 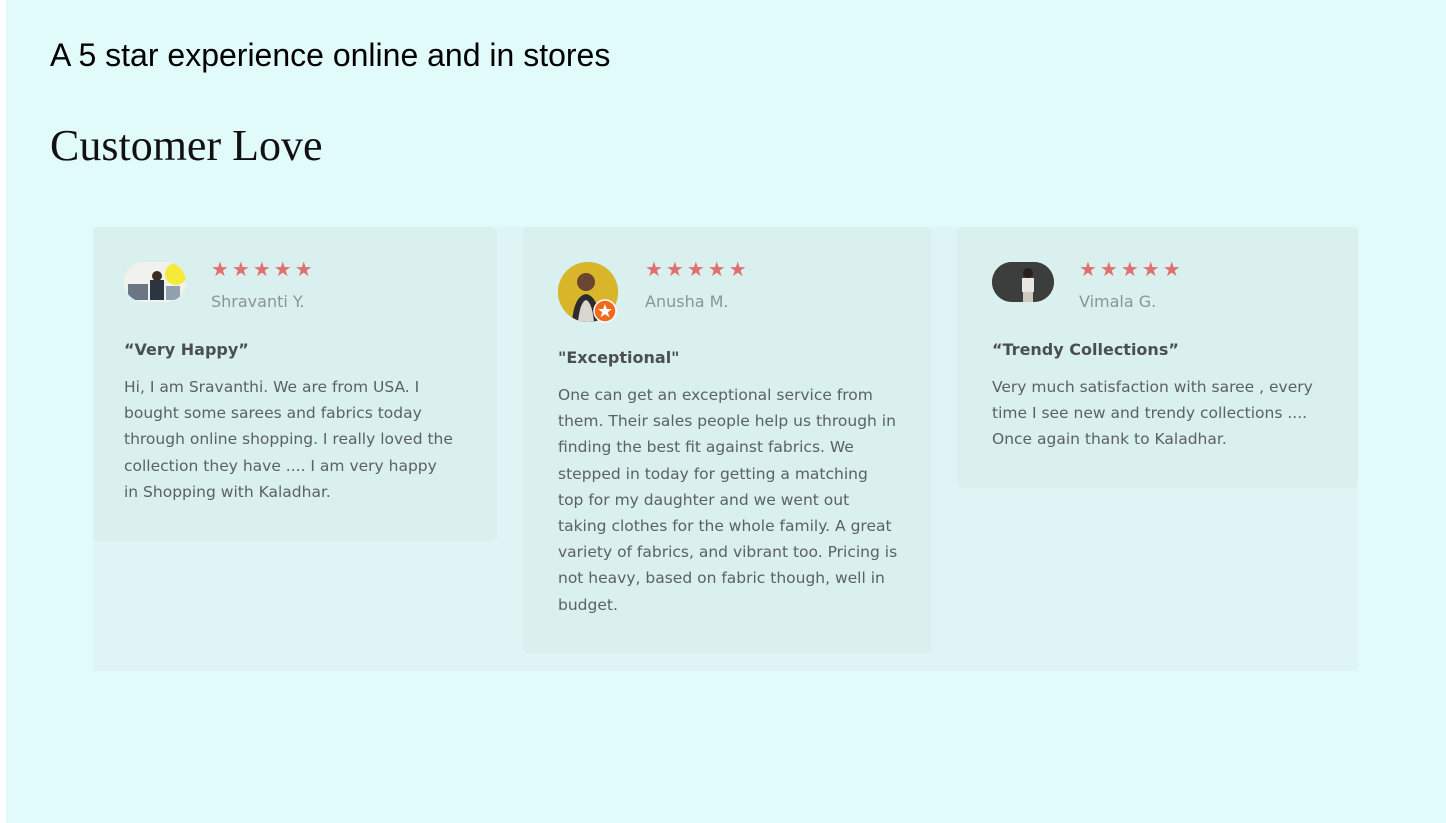 What do you see at coordinates (687, 301) in the screenshot?
I see `review-author: Anusha M.` at bounding box center [687, 301].